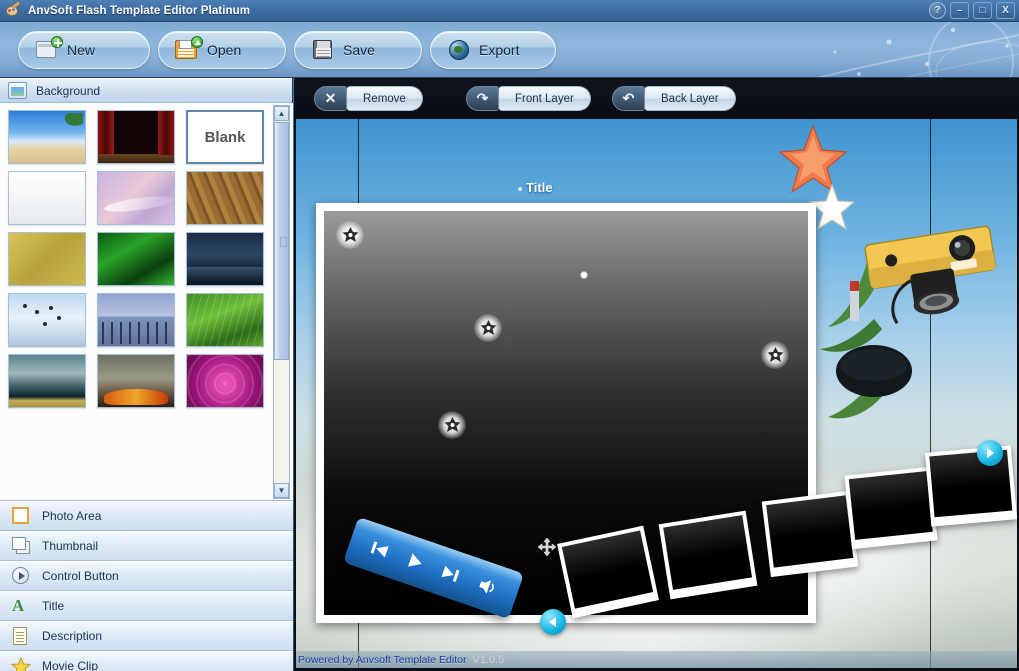  I want to click on back-layer-button-label: Back Layer, so click(690, 98).